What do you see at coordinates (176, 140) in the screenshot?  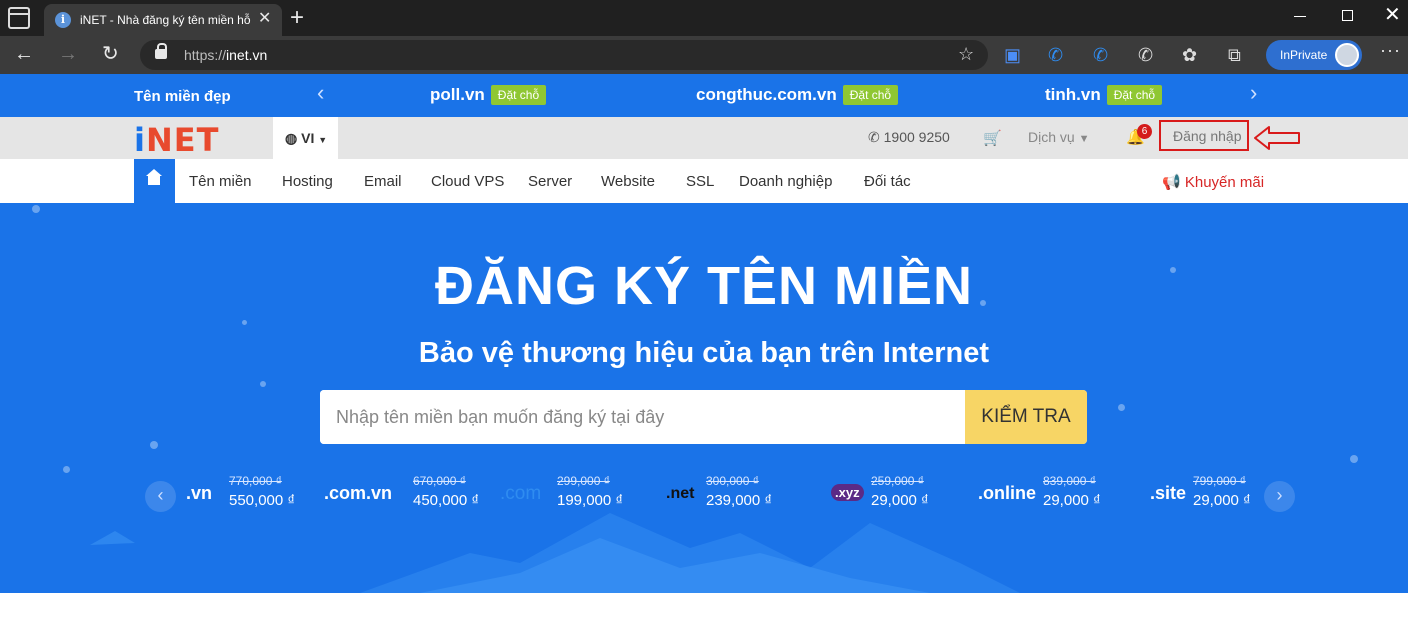 I see `inet-logo: iNET` at bounding box center [176, 140].